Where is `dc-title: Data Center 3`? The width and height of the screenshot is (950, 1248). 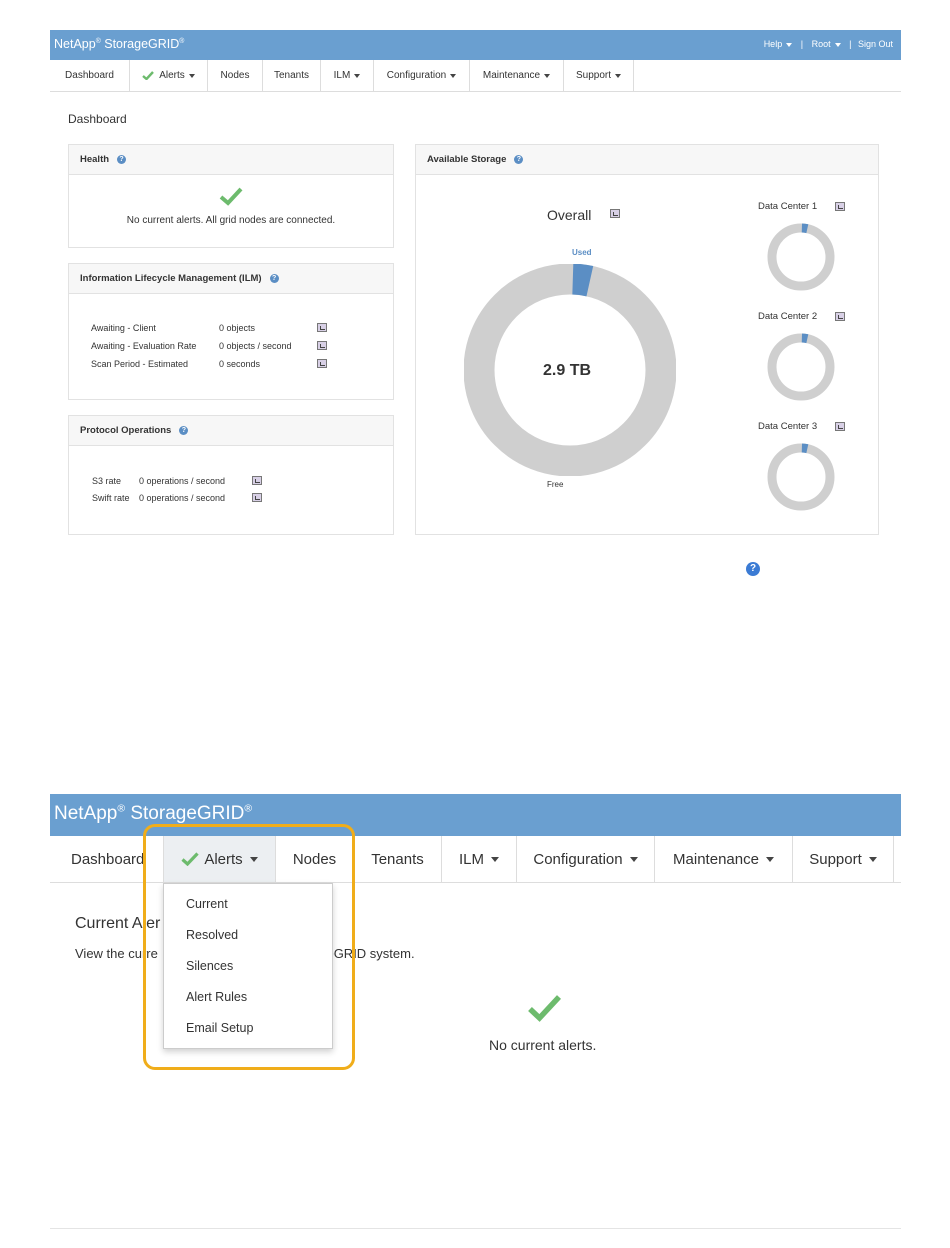
dc-title: Data Center 3 is located at coordinates (788, 426).